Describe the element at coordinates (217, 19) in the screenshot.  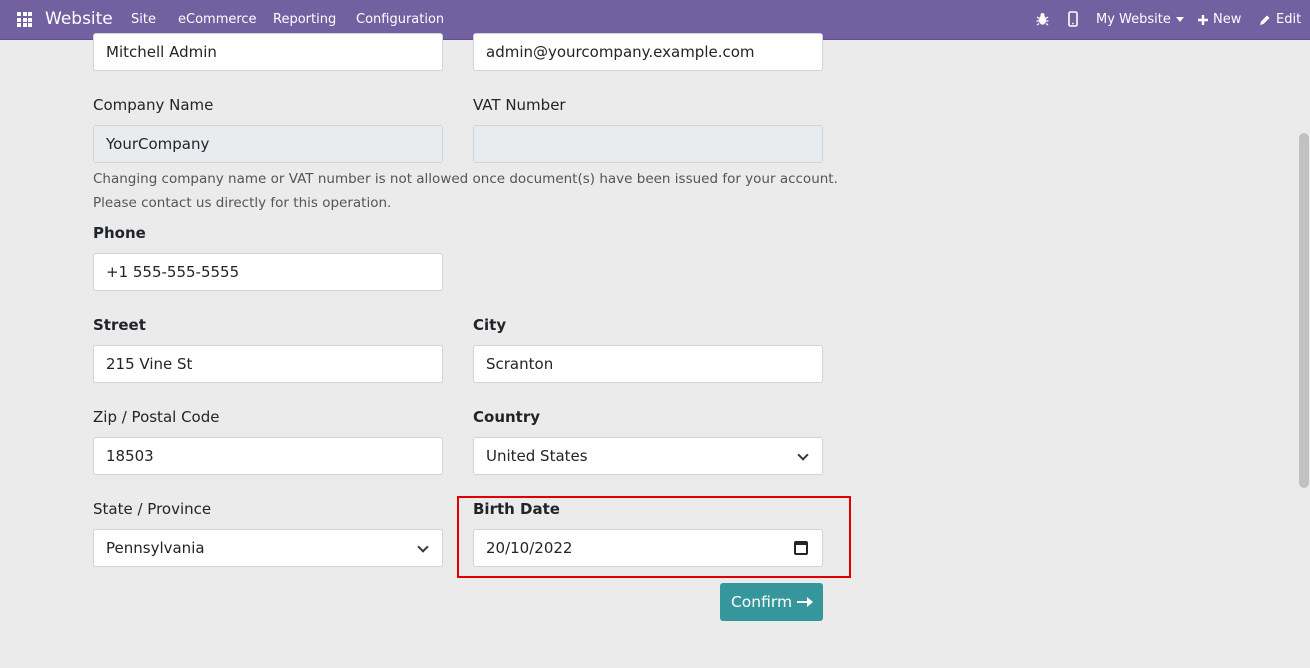
I see `menu-ecommerce: eCommerce` at that location.